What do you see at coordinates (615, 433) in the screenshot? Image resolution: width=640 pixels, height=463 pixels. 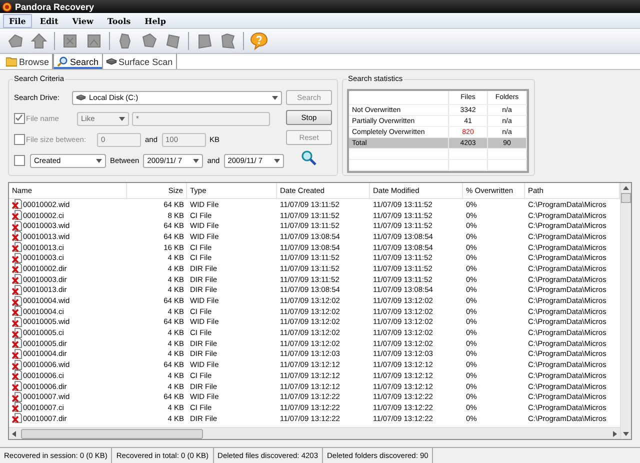 I see `scroll-right-icon` at bounding box center [615, 433].